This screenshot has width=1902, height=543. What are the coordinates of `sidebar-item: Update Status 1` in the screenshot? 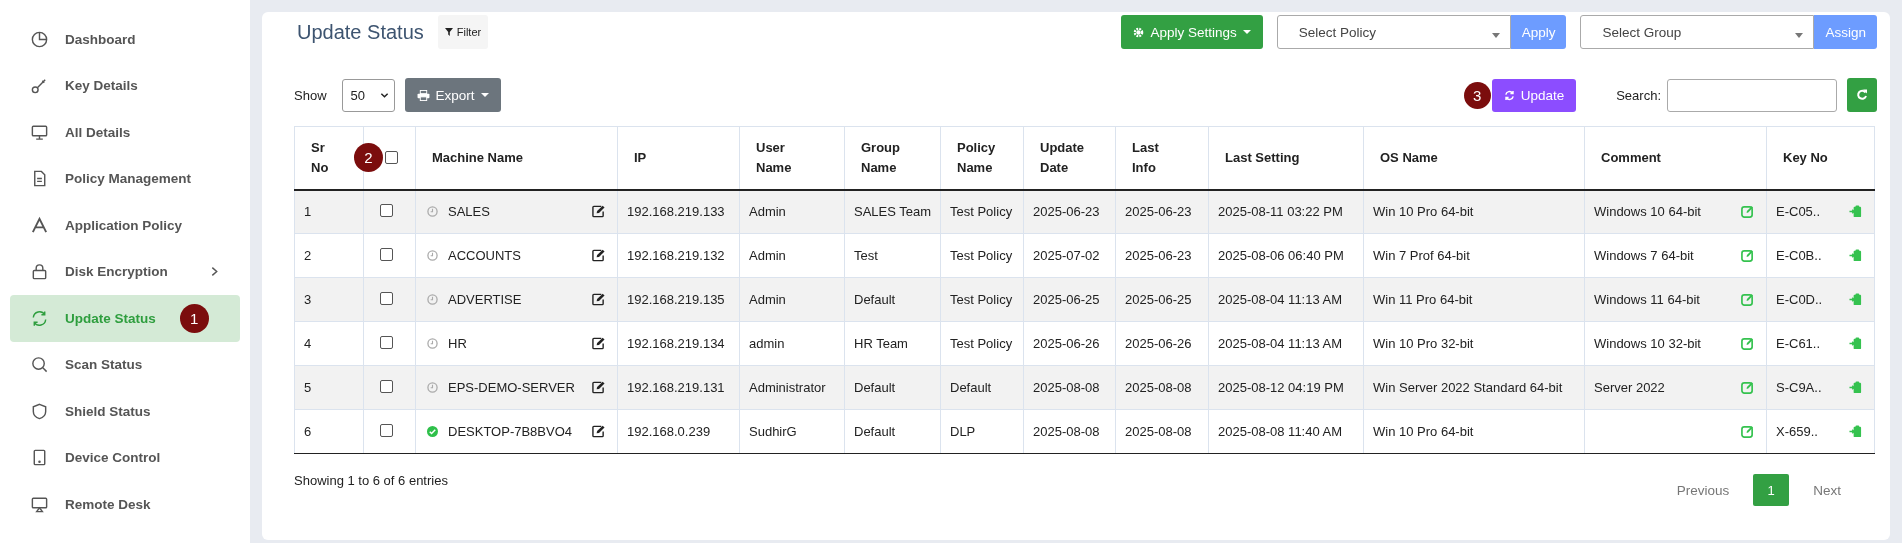 It's located at (125, 318).